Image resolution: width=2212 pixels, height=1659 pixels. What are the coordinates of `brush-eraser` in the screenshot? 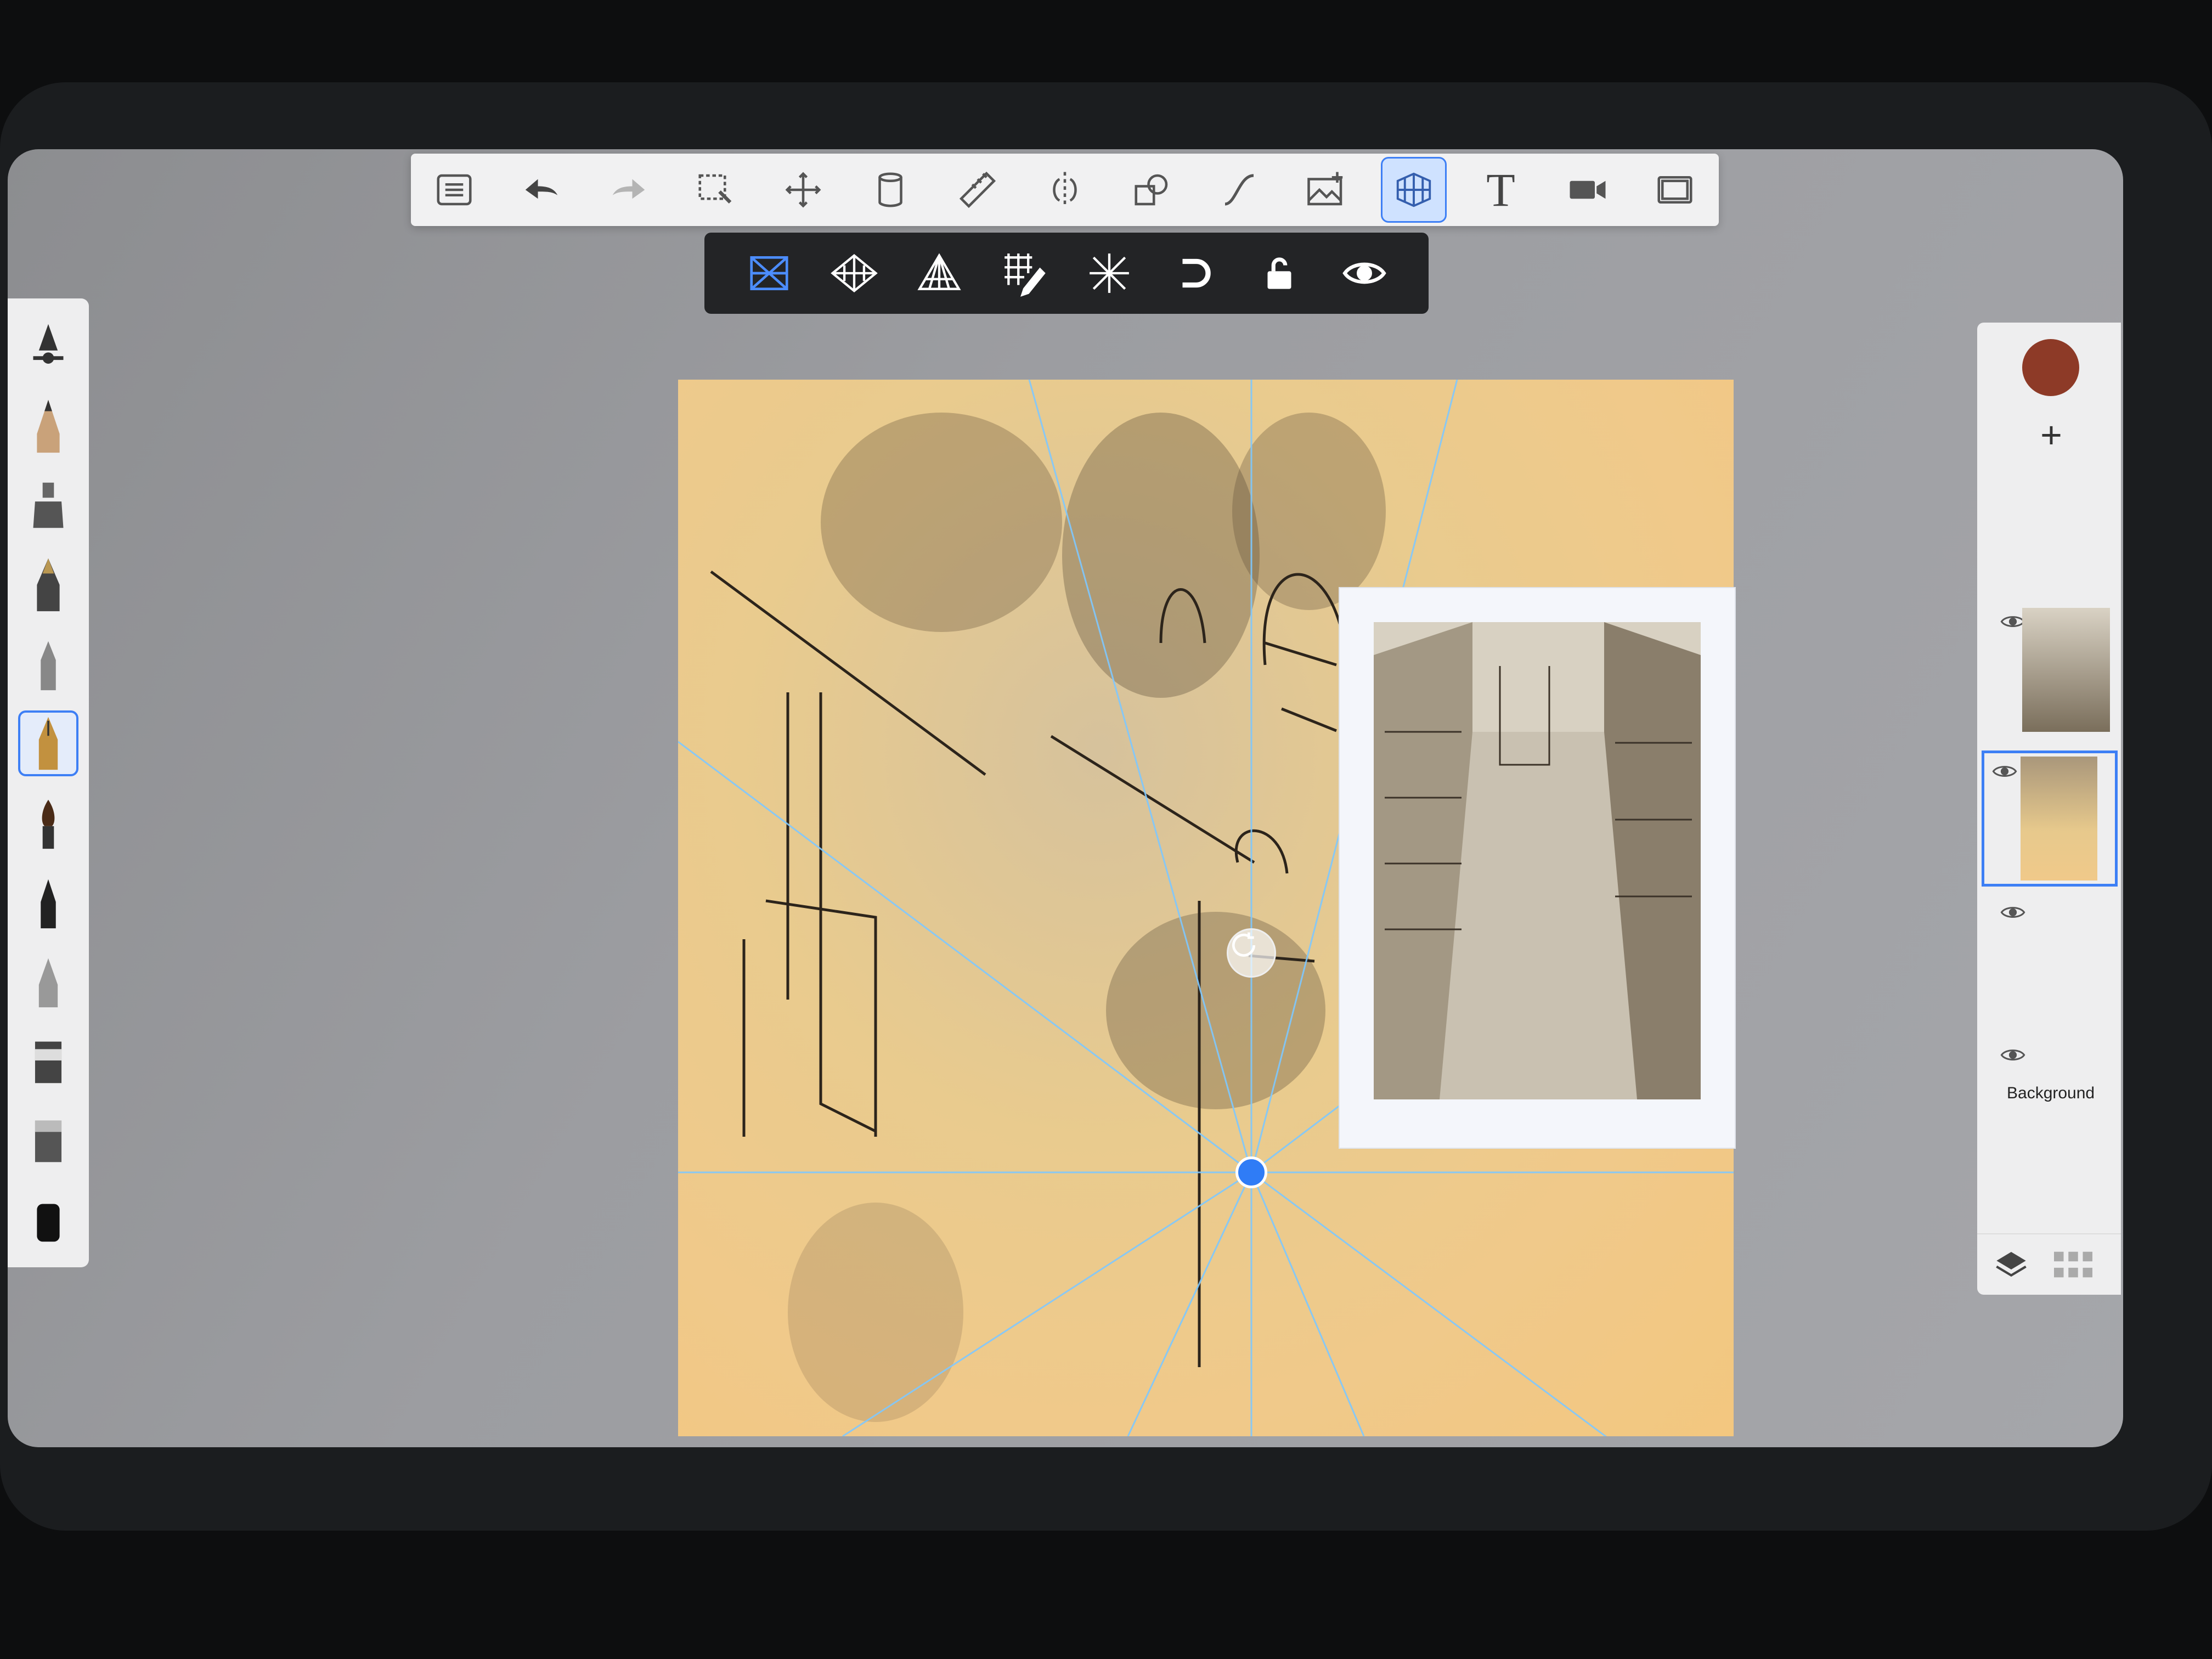 It's located at (48, 1219).